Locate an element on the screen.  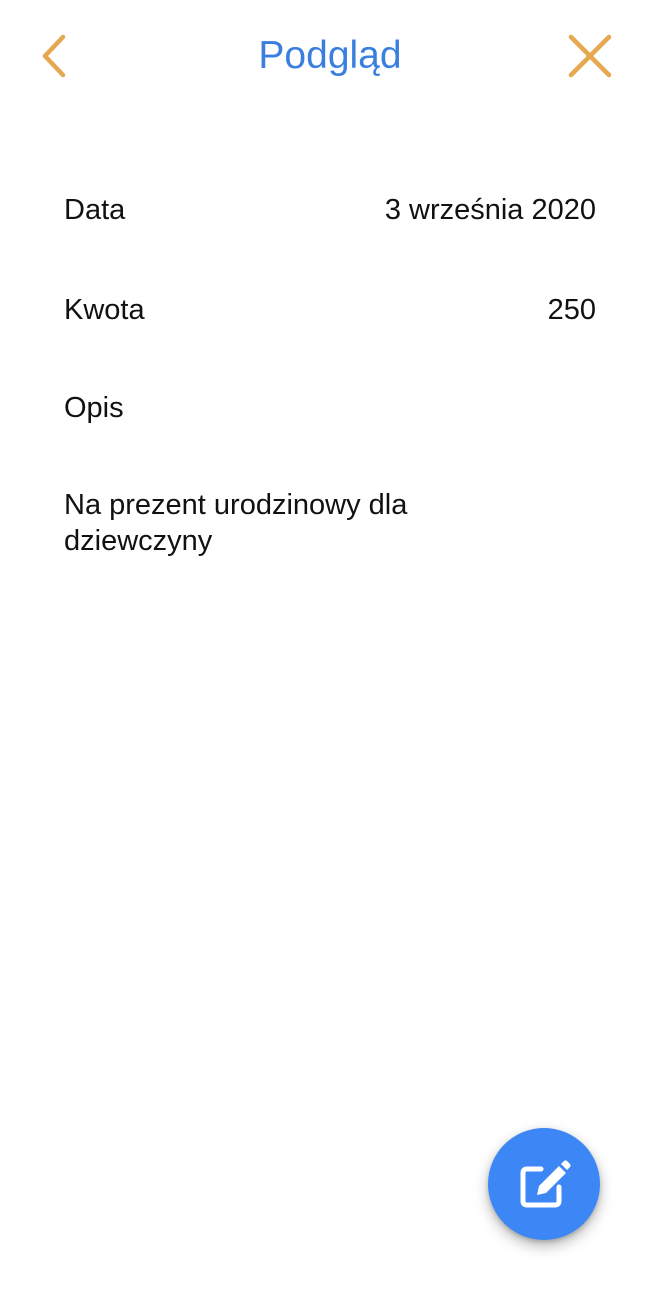
edit-button is located at coordinates (544, 1184).